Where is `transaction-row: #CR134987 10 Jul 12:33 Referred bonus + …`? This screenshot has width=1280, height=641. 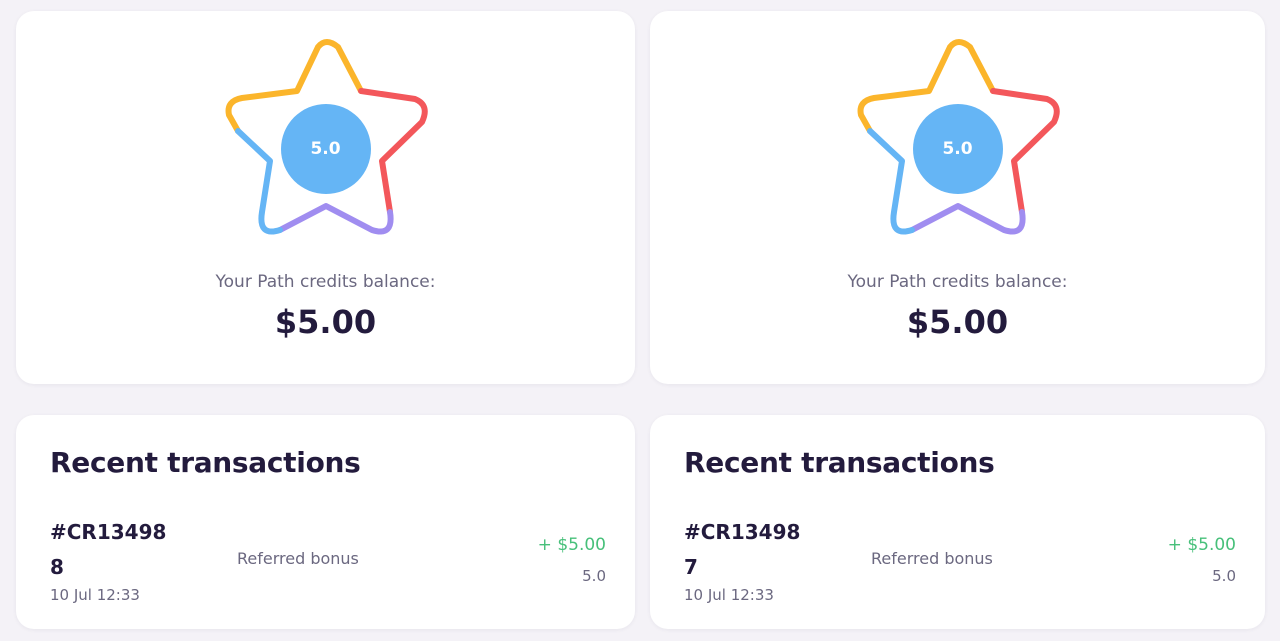 transaction-row: #CR134987 10 Jul 12:33 Referred bonus + … is located at coordinates (960, 561).